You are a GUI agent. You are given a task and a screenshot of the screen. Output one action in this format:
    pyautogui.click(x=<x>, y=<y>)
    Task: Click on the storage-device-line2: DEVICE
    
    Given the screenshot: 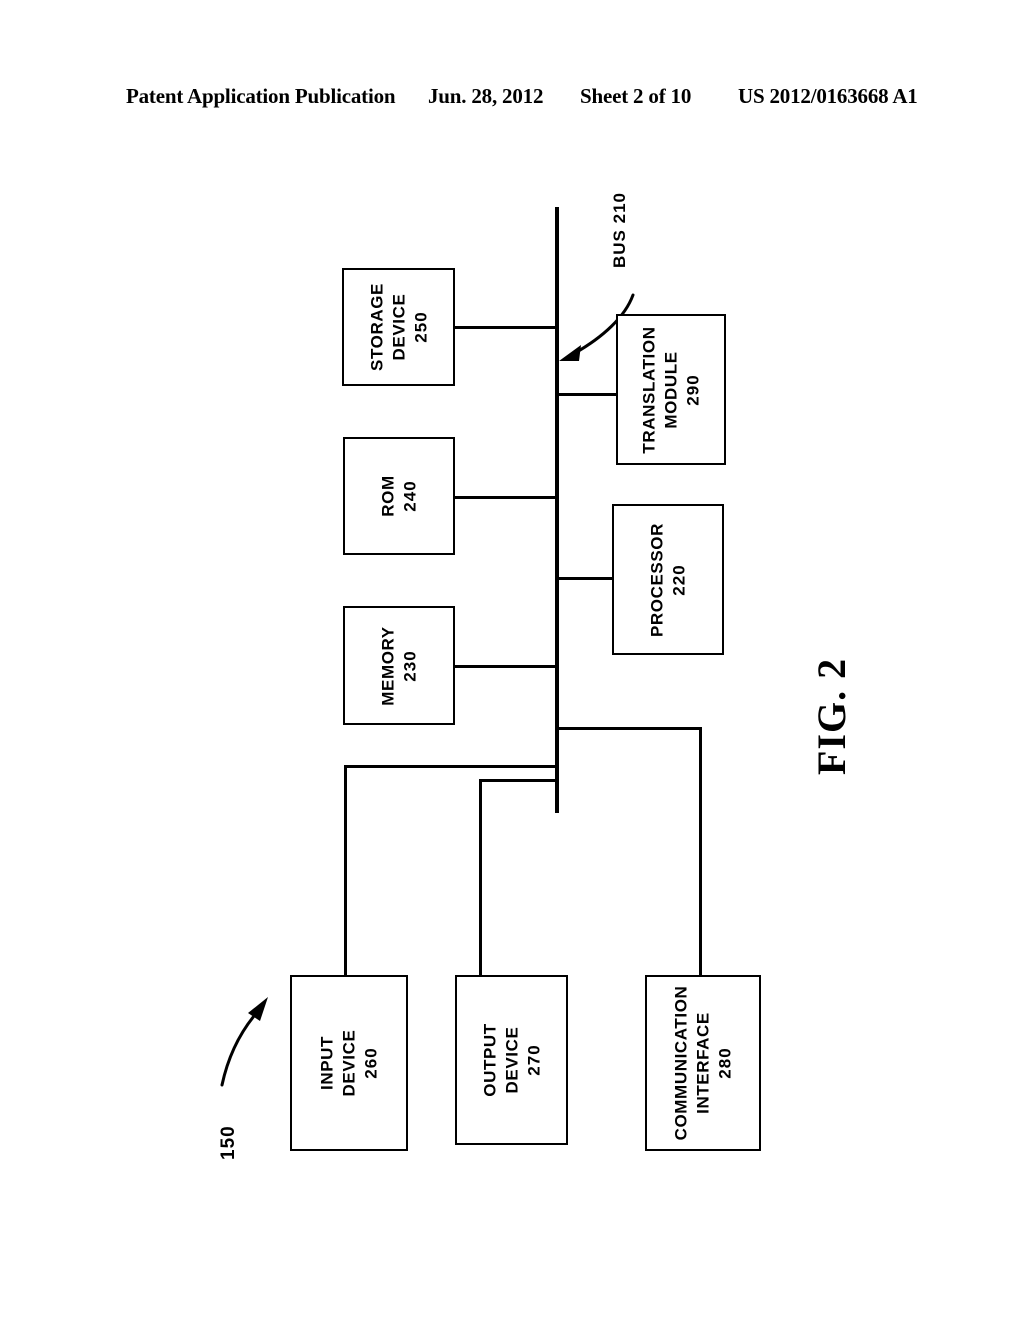 What is the action you would take?
    pyautogui.click(x=398, y=327)
    